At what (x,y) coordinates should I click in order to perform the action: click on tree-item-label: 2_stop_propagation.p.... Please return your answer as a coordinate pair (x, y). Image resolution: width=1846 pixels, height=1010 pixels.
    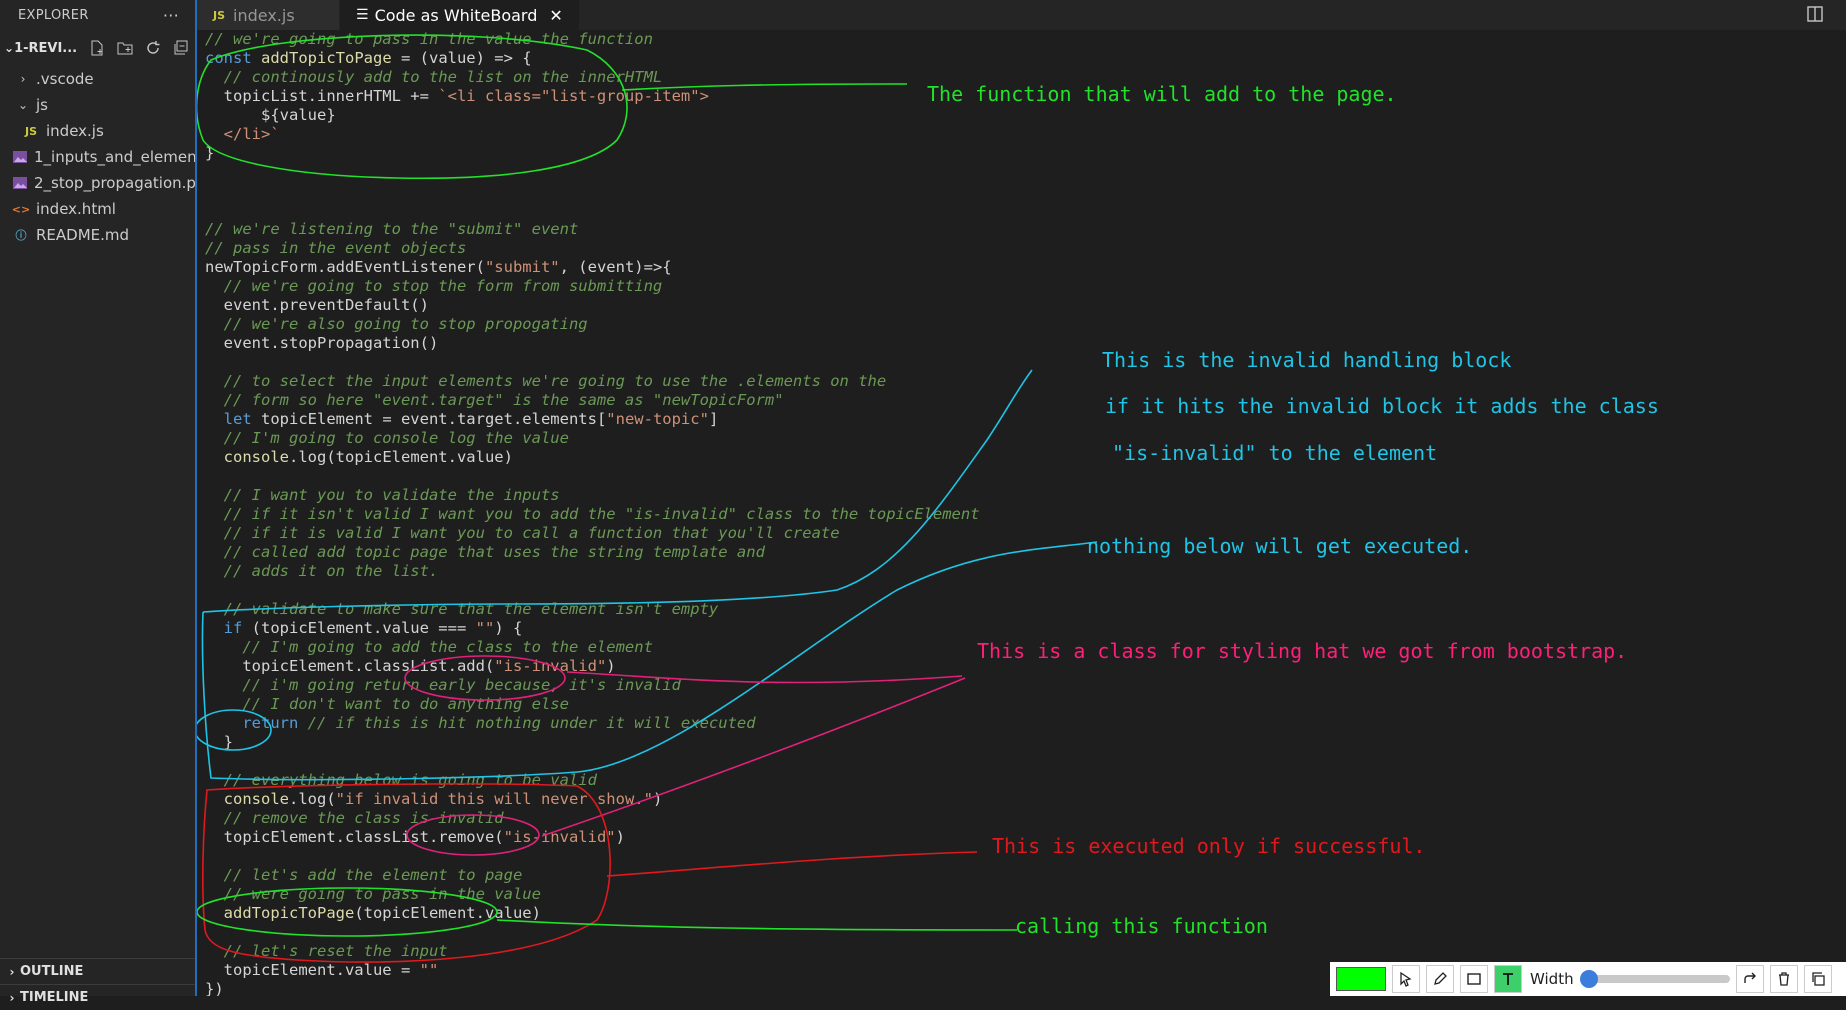
    Looking at the image, I should click on (114, 183).